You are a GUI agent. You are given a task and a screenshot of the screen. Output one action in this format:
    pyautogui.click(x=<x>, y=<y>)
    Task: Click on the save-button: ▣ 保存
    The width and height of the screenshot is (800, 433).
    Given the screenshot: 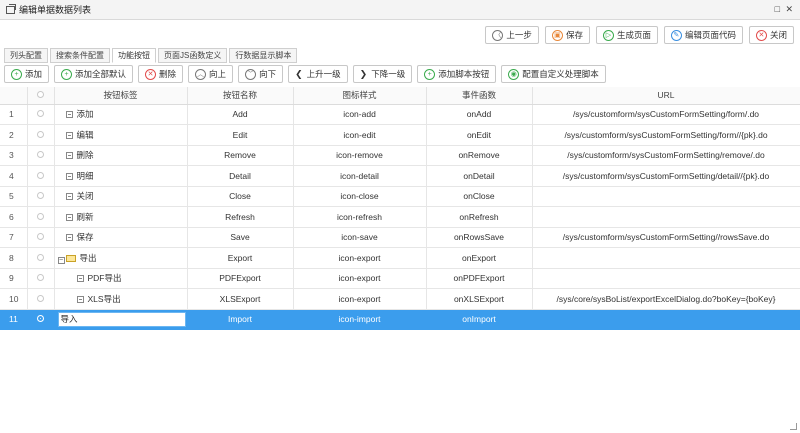 What is the action you would take?
    pyautogui.click(x=567, y=35)
    